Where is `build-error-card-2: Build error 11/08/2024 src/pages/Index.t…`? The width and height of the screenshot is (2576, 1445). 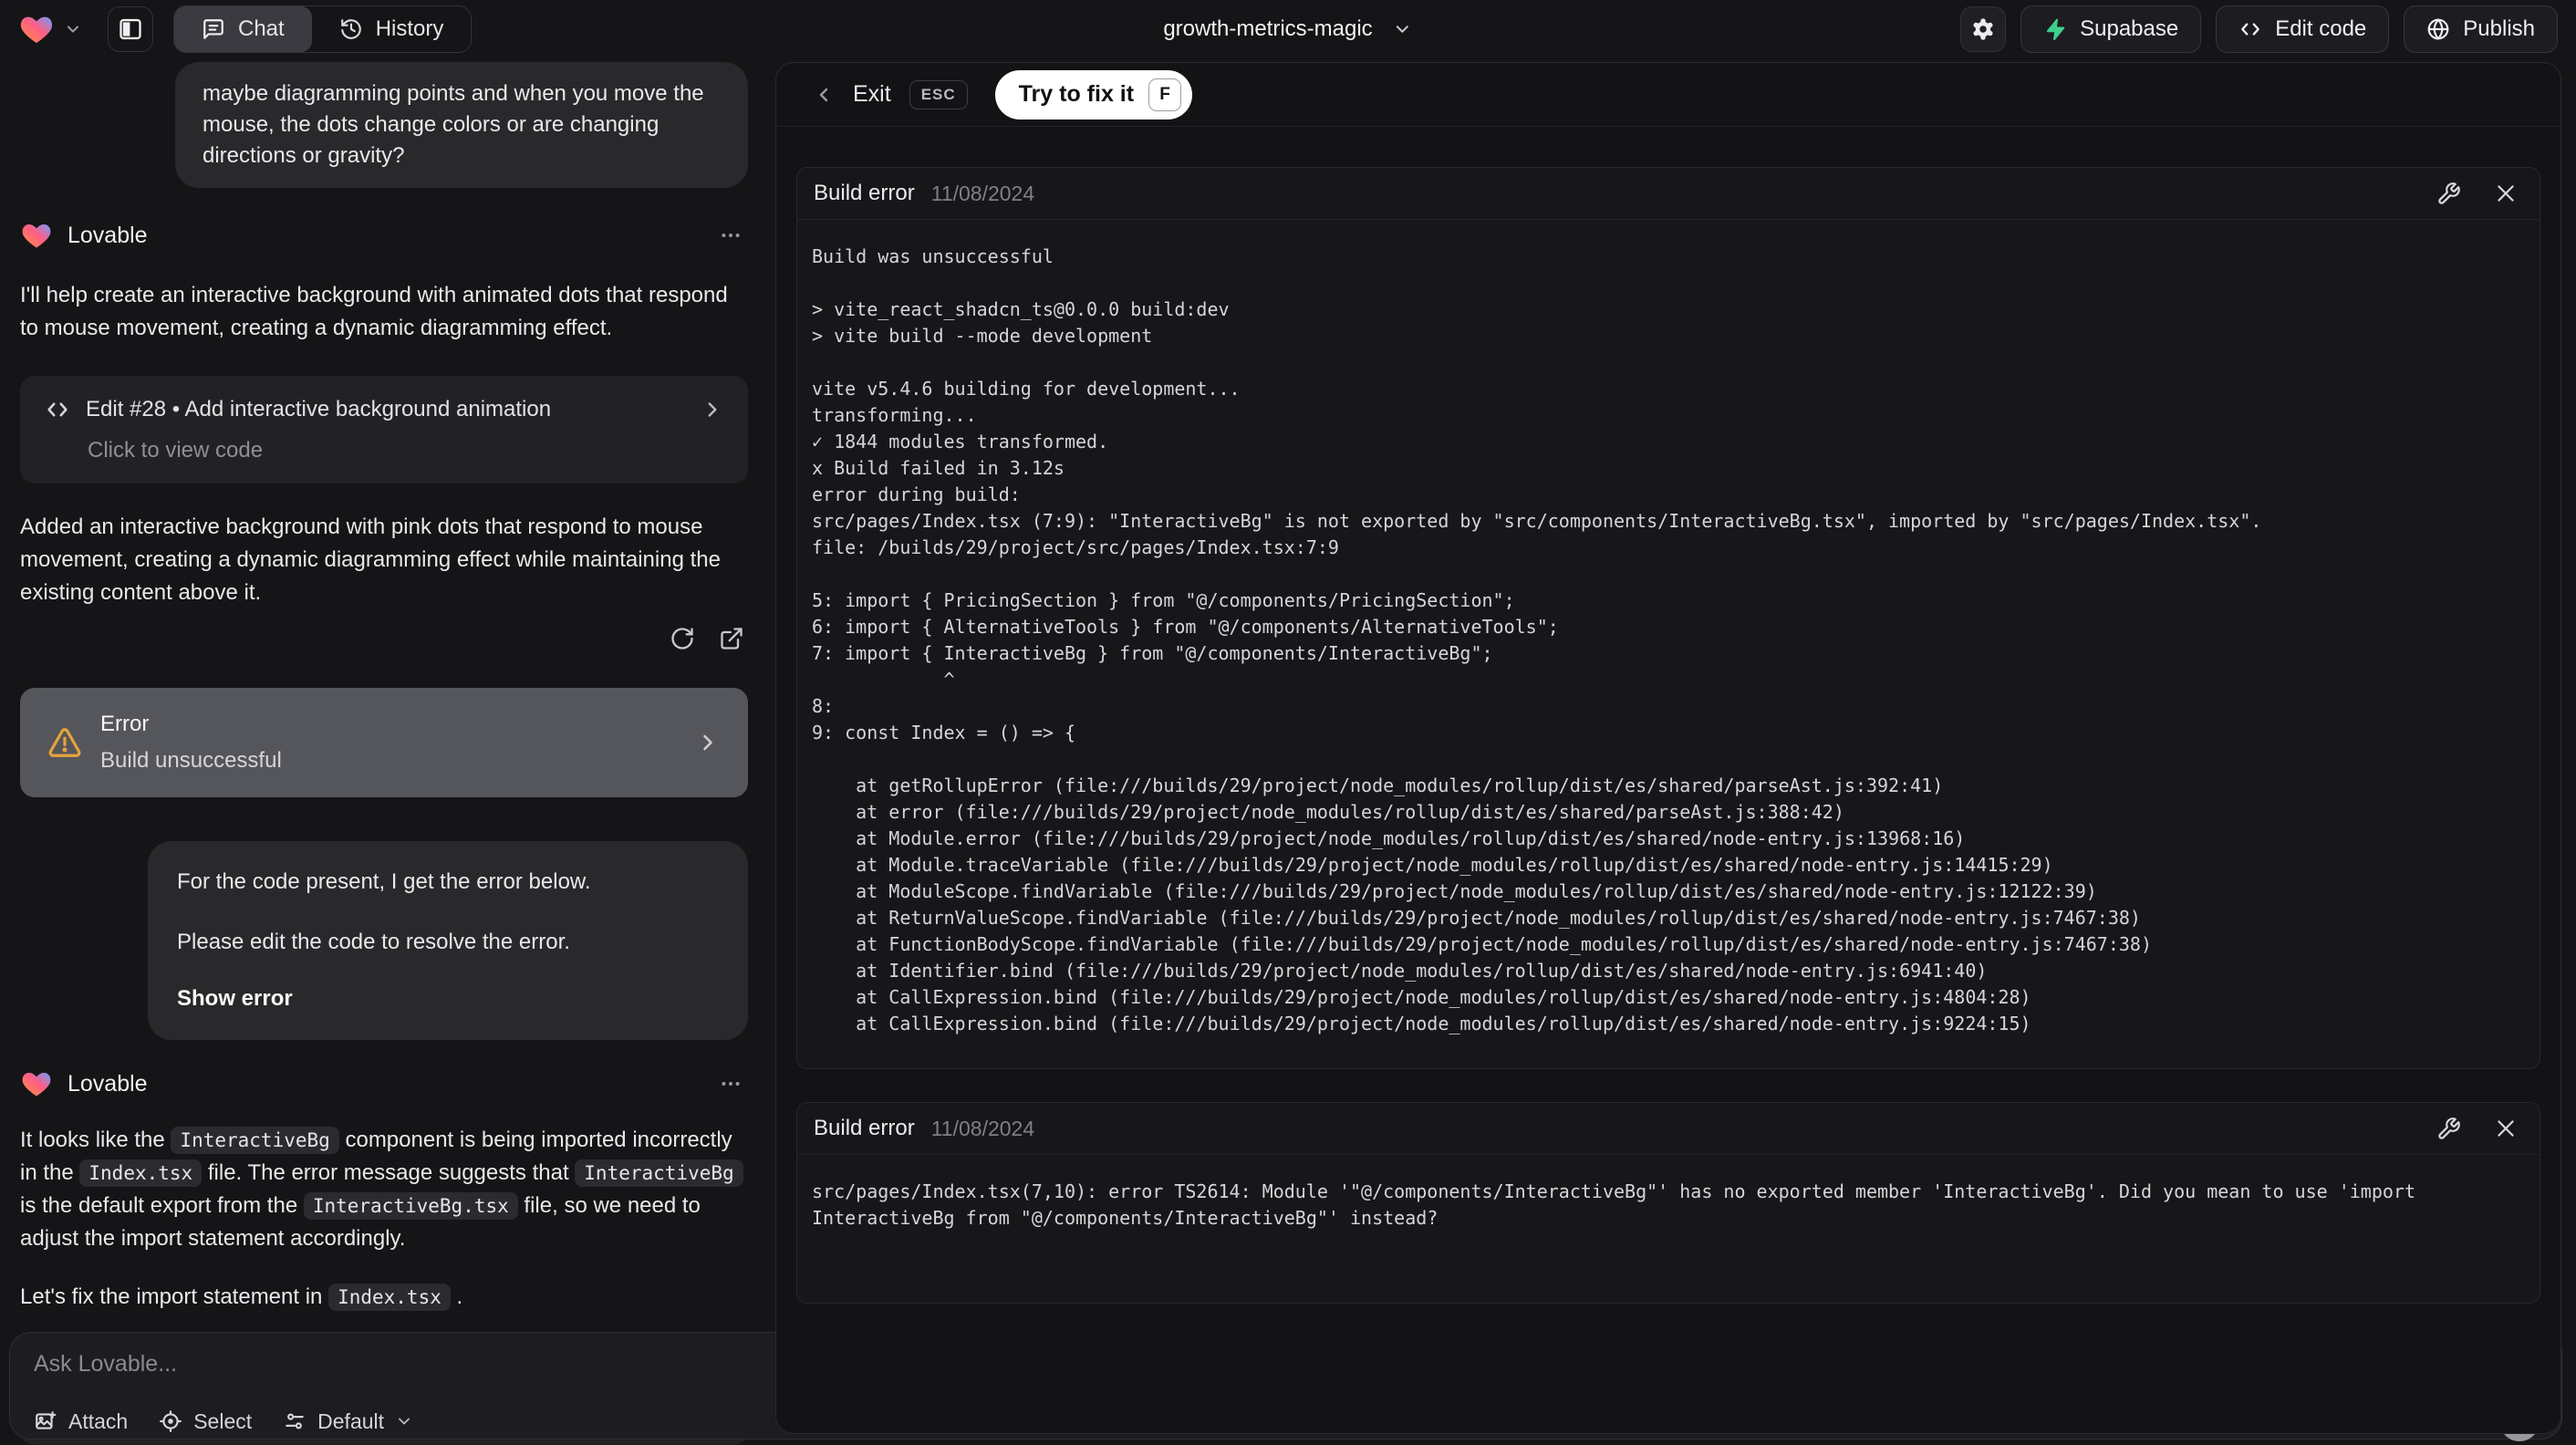 build-error-card-2: Build error 11/08/2024 src/pages/Index.t… is located at coordinates (1668, 1203).